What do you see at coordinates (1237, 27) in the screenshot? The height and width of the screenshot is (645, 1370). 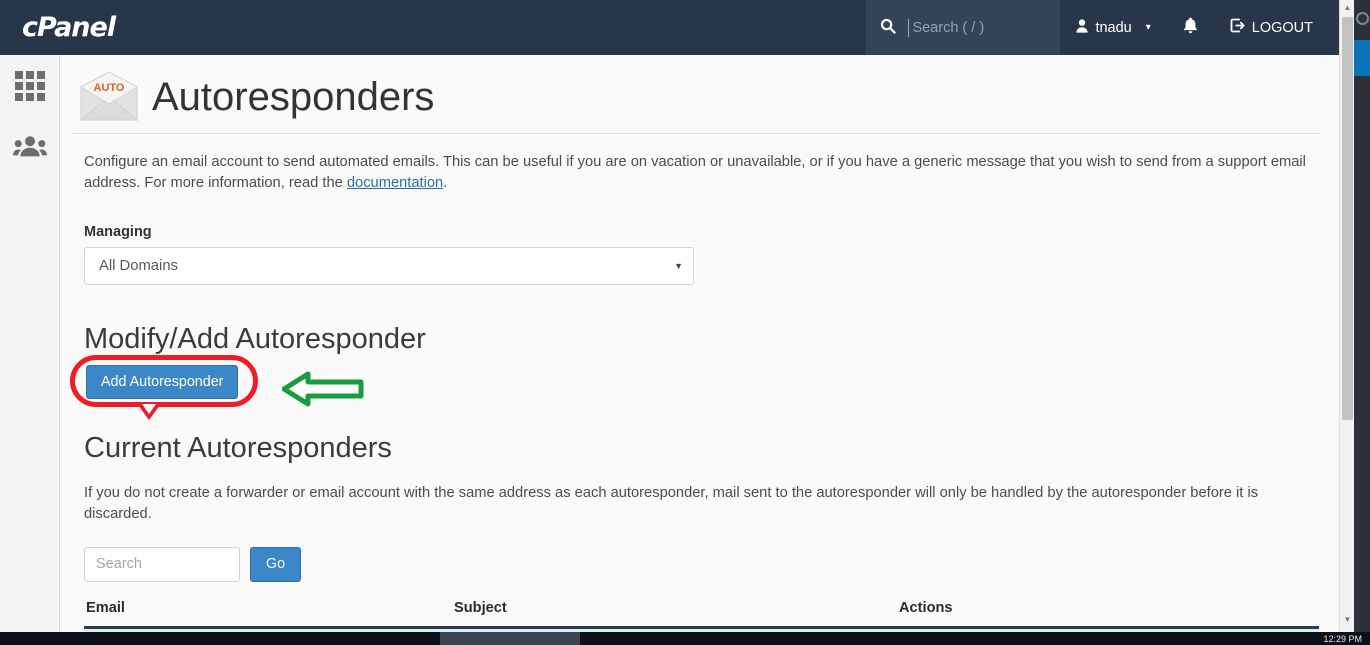 I see `logout-icon` at bounding box center [1237, 27].